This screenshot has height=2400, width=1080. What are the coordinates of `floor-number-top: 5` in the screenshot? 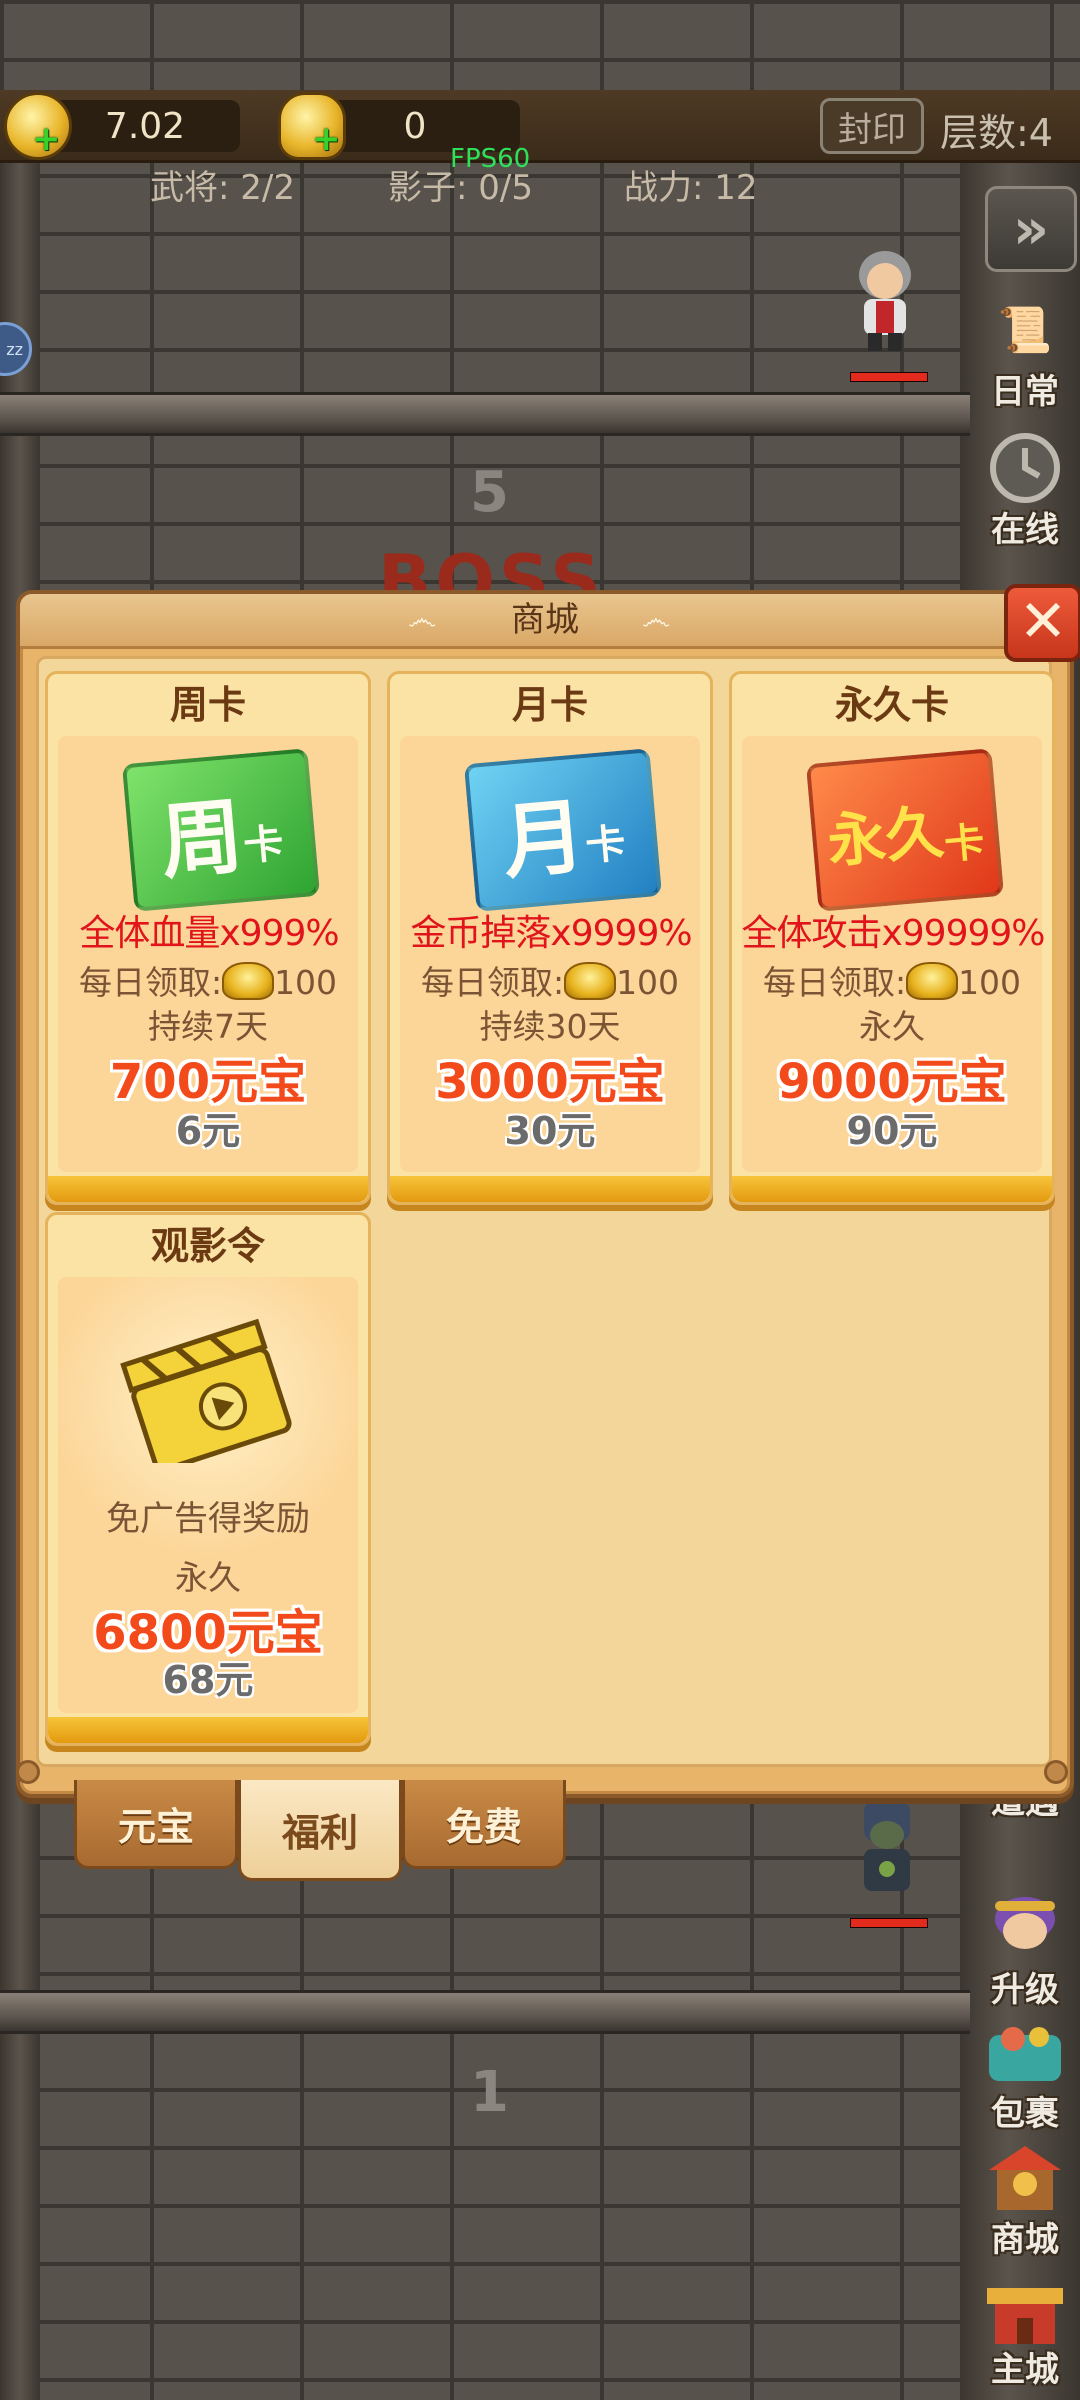 It's located at (489, 492).